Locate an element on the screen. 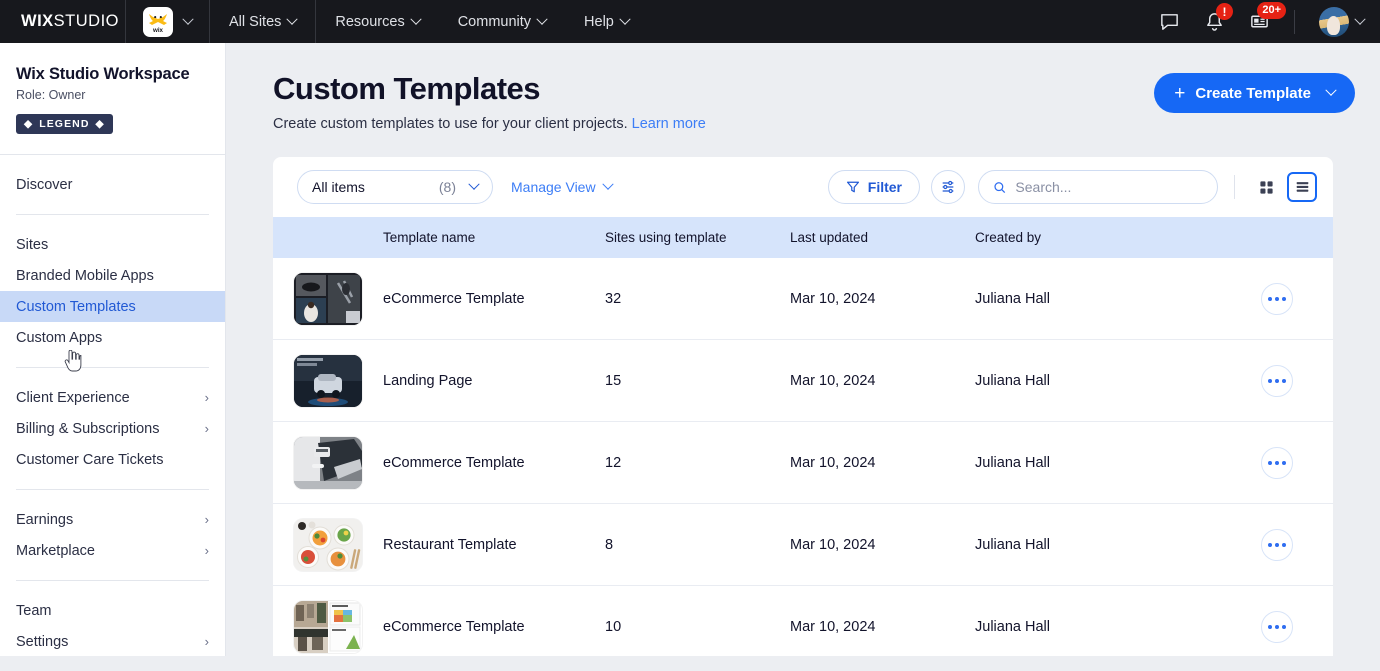  table-toolbar: All items (8) Manage View Filter is located at coordinates (803, 187).